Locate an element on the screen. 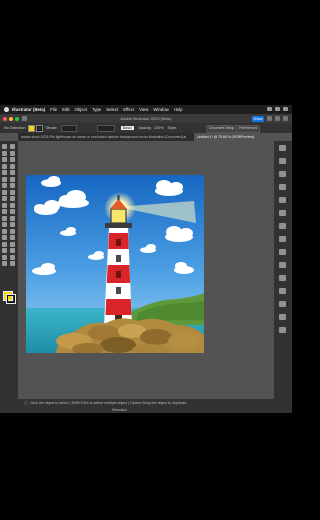 The height and width of the screenshot is (520, 320). brush-style: Basic is located at coordinates (127, 128).